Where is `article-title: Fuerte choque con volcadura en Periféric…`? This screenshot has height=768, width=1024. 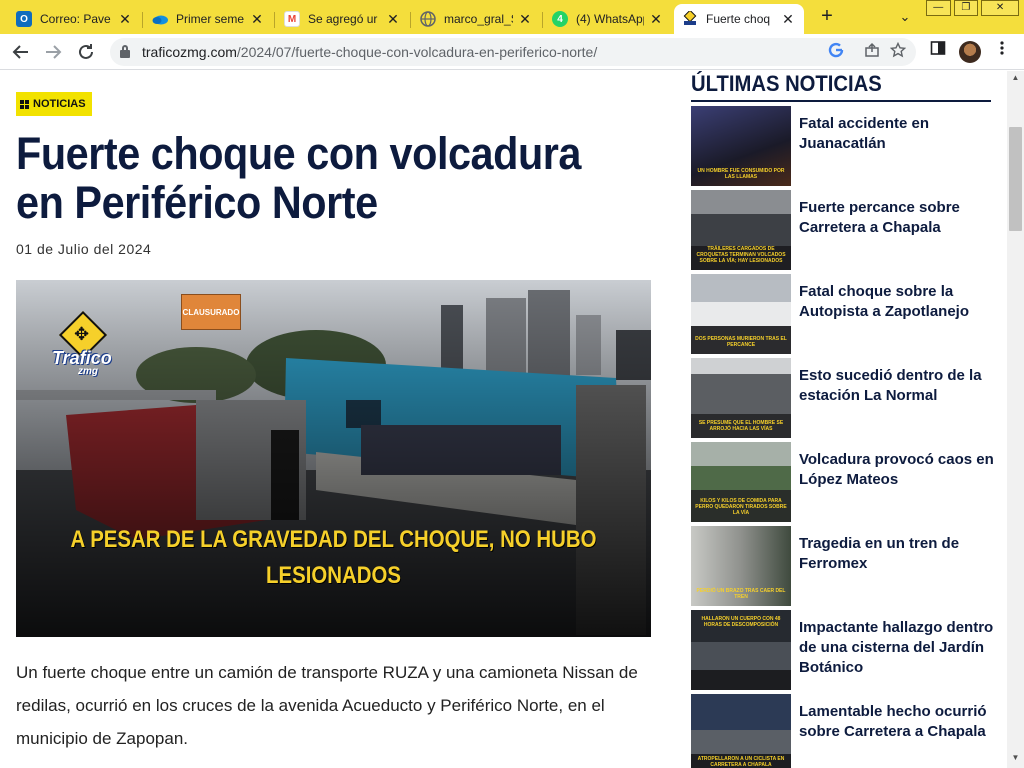 article-title: Fuerte choque con volcadura en Periféric… is located at coordinates (299, 178).